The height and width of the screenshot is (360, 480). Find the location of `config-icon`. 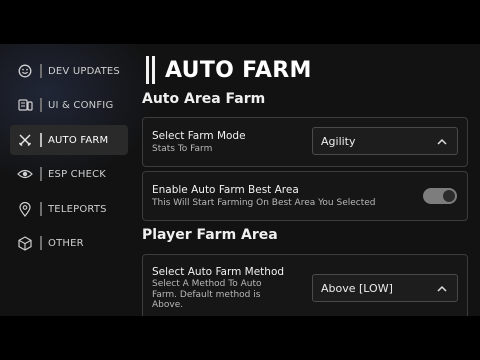

config-icon is located at coordinates (25, 105).